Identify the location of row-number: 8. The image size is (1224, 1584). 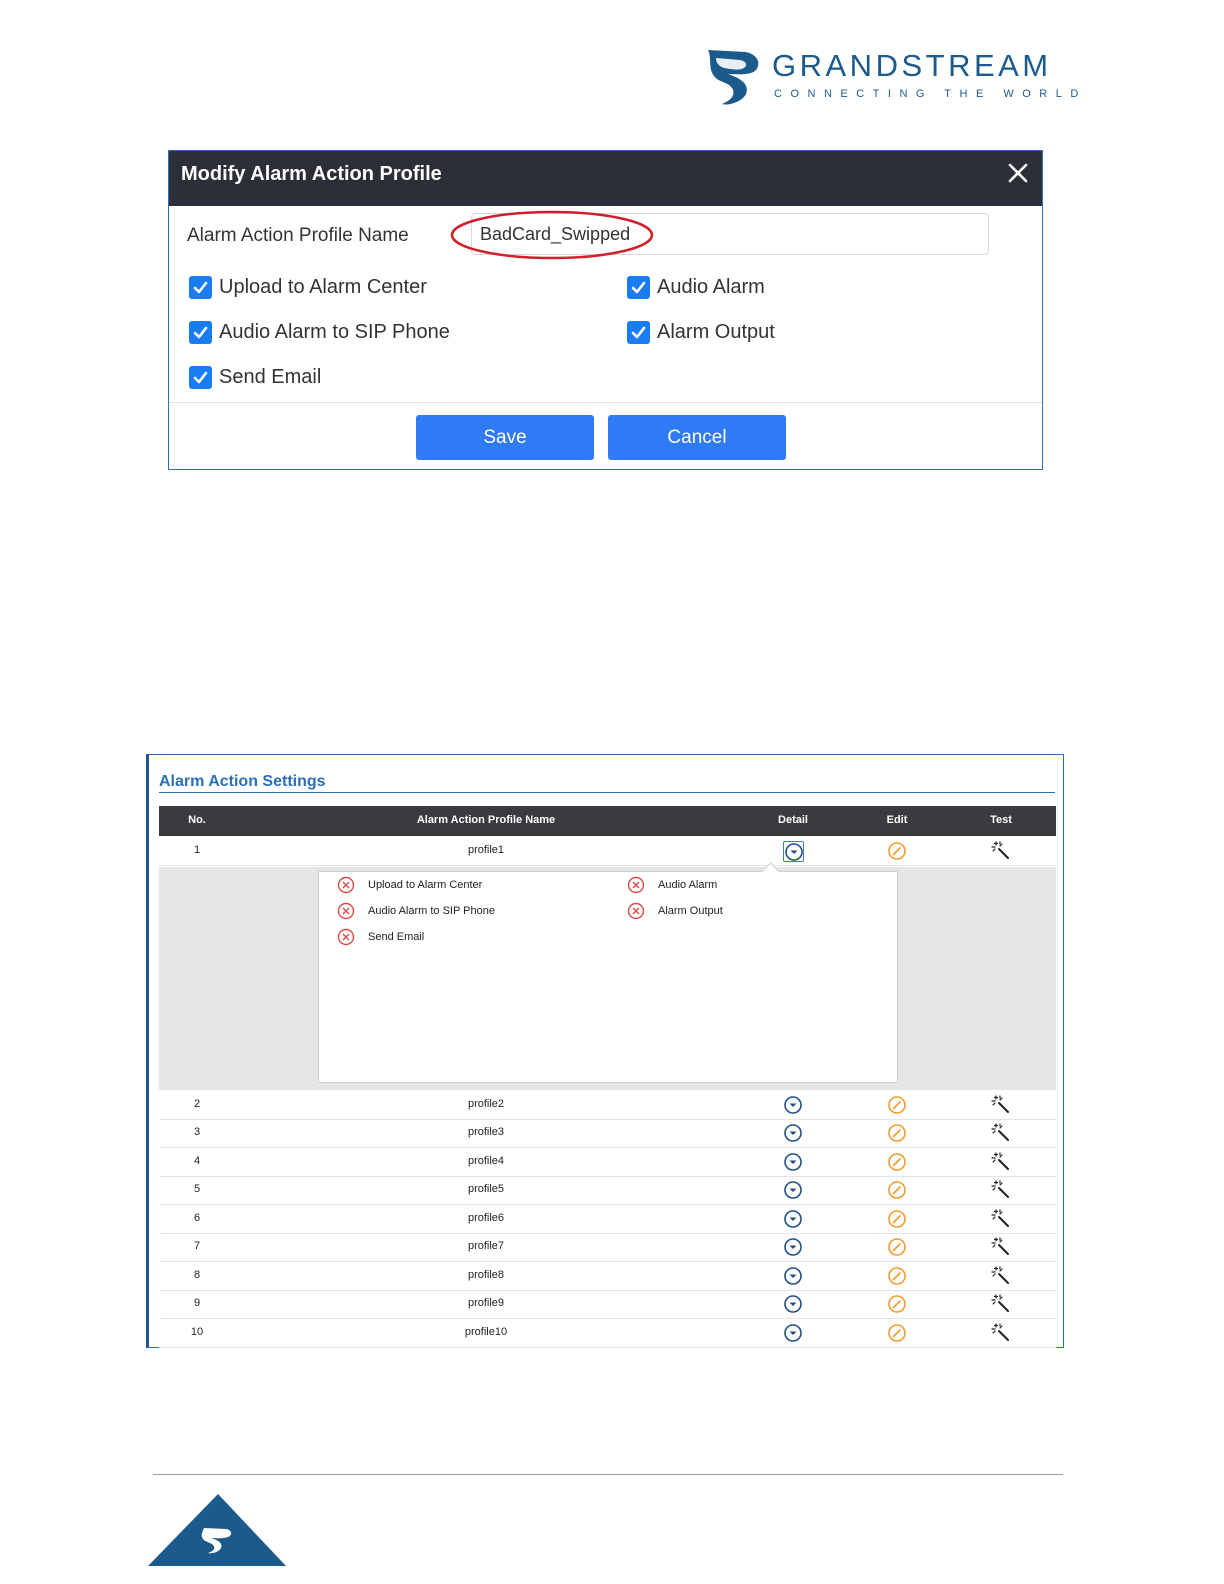
(197, 1275).